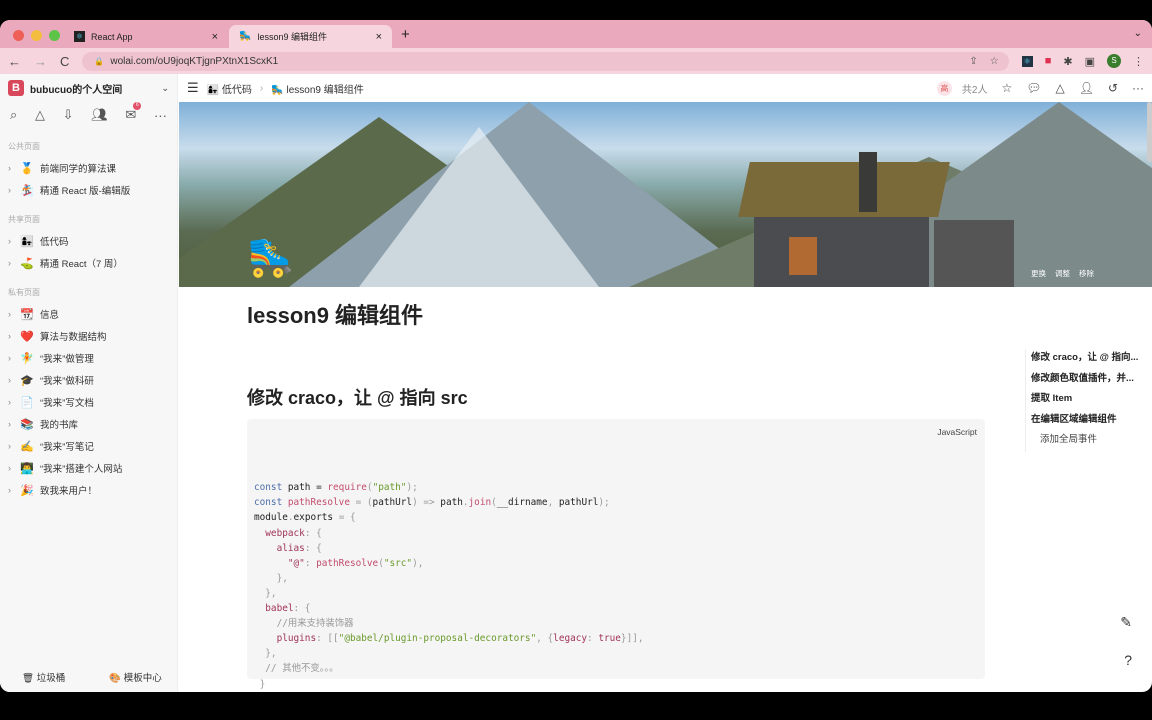  What do you see at coordinates (1006, 88) in the screenshot?
I see `favorite-star-icon: ☆` at bounding box center [1006, 88].